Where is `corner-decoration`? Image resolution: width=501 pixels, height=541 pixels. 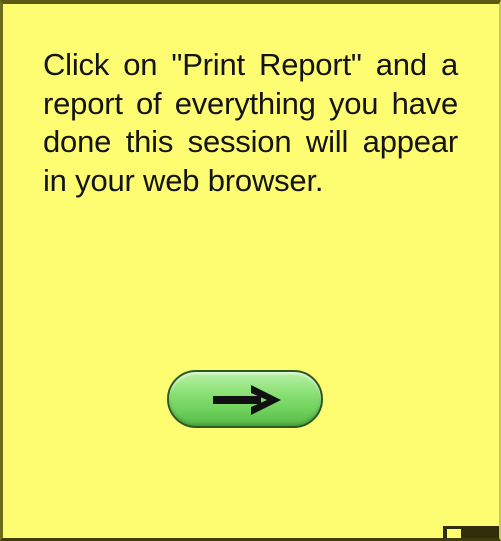 corner-decoration is located at coordinates (471, 532).